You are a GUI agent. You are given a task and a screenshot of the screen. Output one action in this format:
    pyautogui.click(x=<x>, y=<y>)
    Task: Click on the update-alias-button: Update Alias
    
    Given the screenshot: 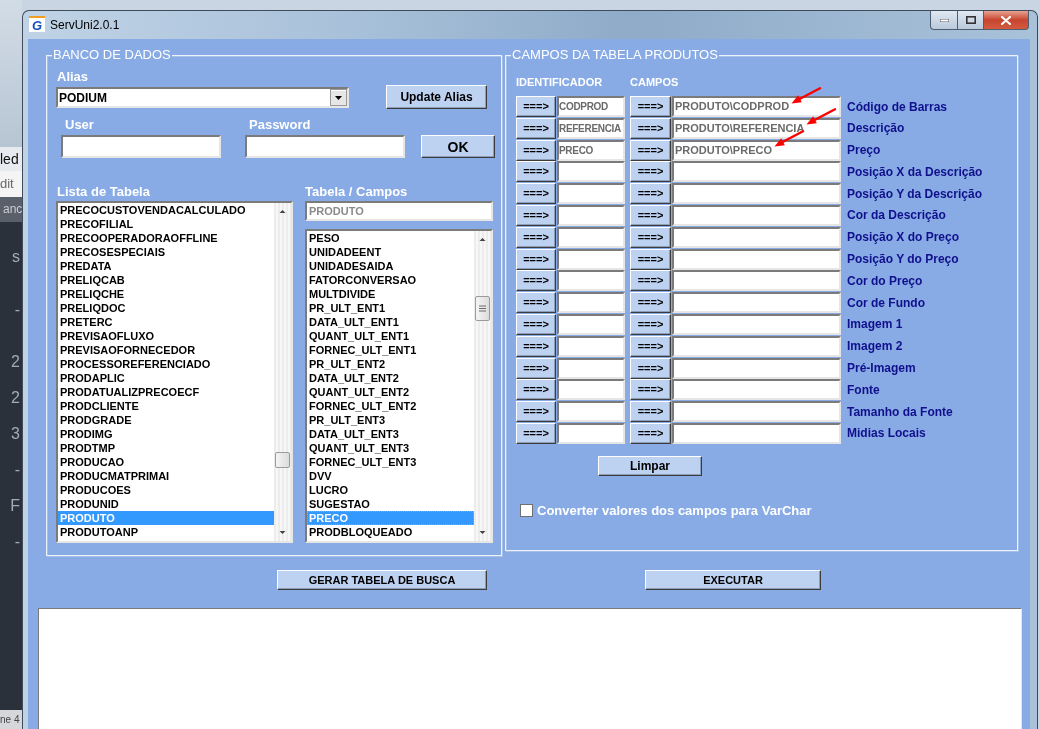 What is the action you would take?
    pyautogui.click(x=436, y=97)
    